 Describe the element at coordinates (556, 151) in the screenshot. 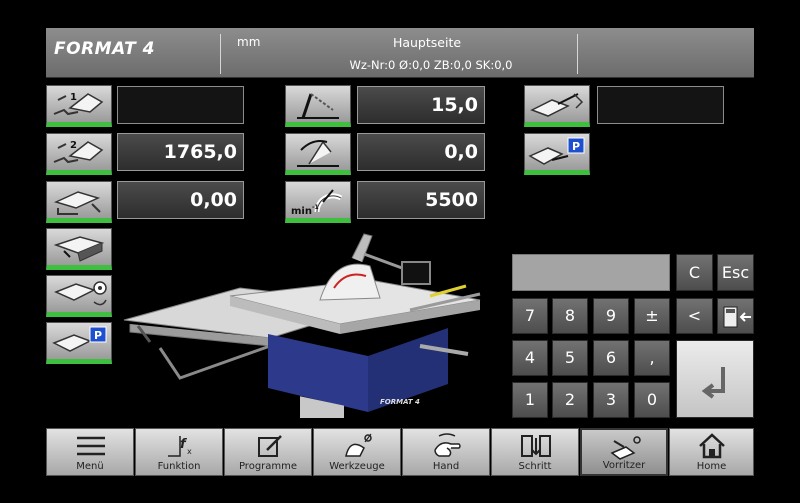

I see `aux-park-icon: P` at that location.